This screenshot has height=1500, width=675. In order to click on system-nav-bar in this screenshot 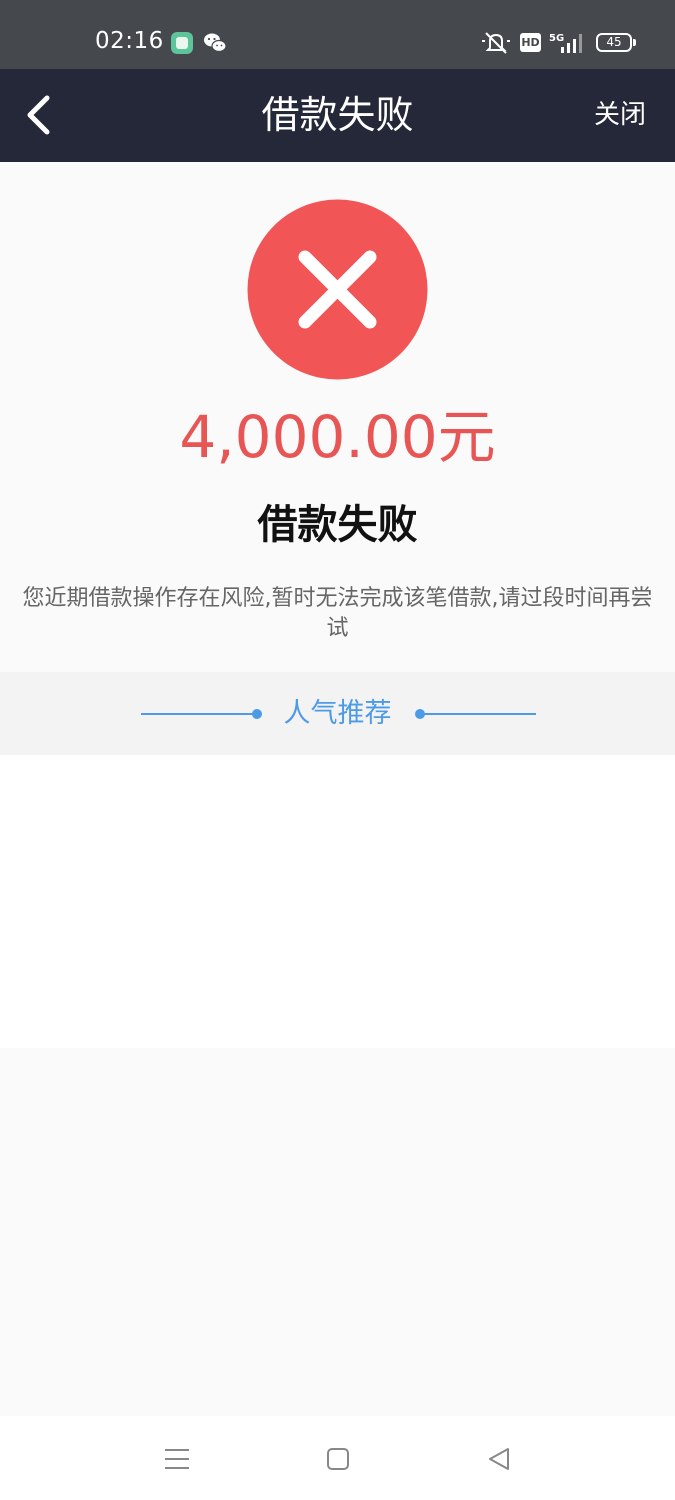, I will do `click(337, 1458)`.